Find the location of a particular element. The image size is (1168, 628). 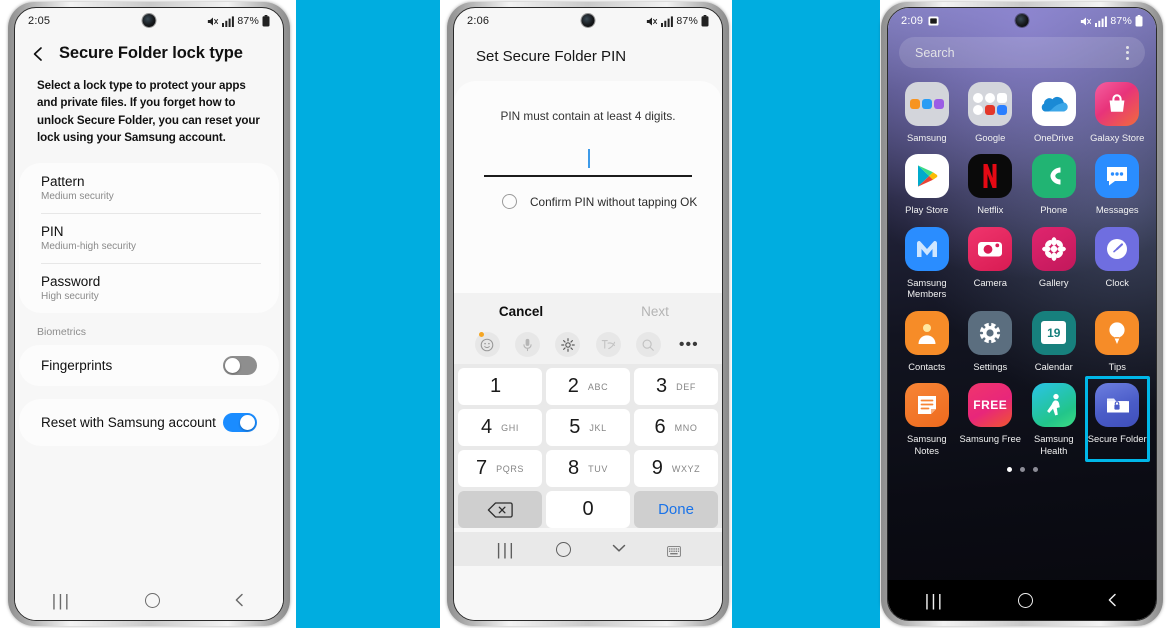

page-indicator-dots is located at coordinates (1022, 470).